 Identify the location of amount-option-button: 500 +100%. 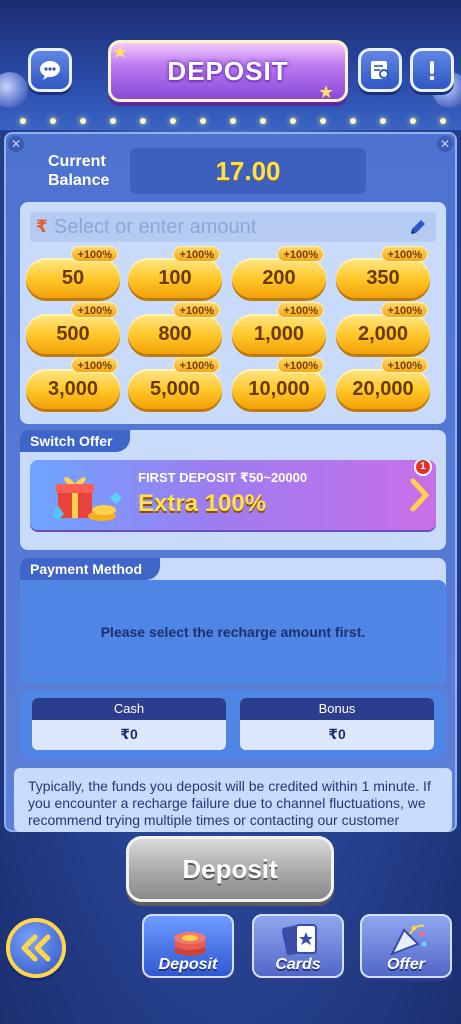
(73, 328).